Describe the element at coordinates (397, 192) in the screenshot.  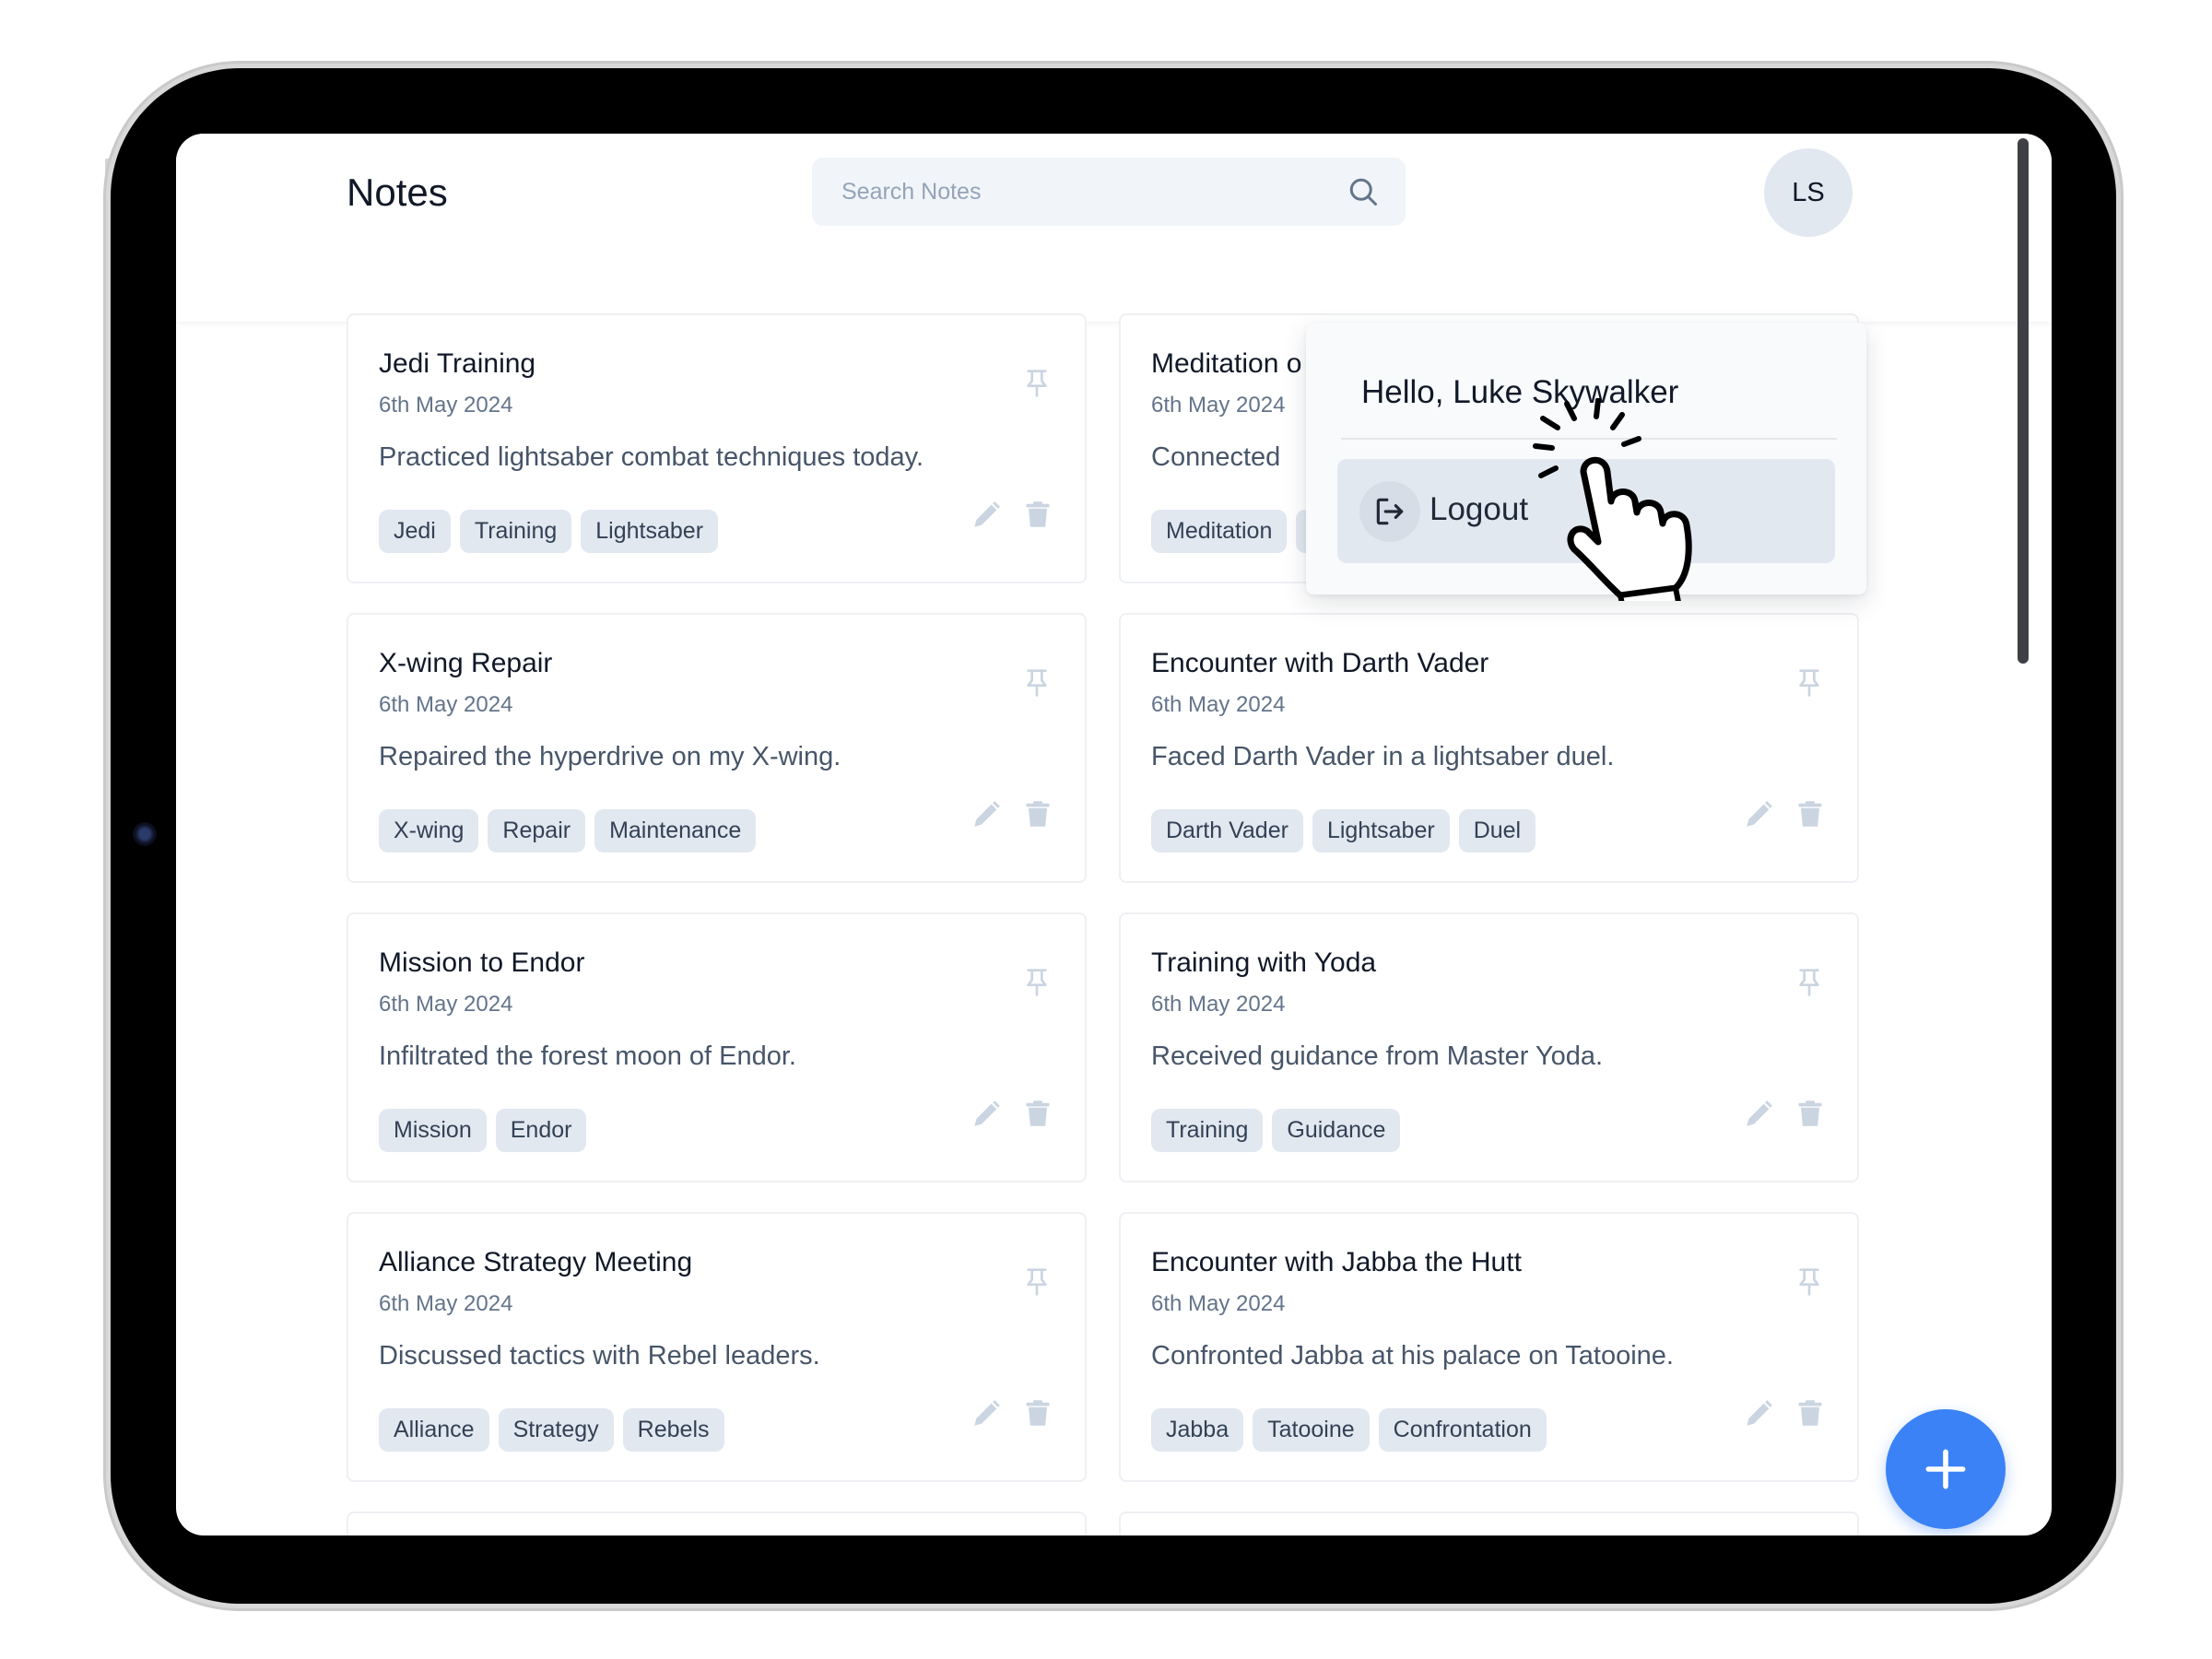
I see `page-title: Notes` at that location.